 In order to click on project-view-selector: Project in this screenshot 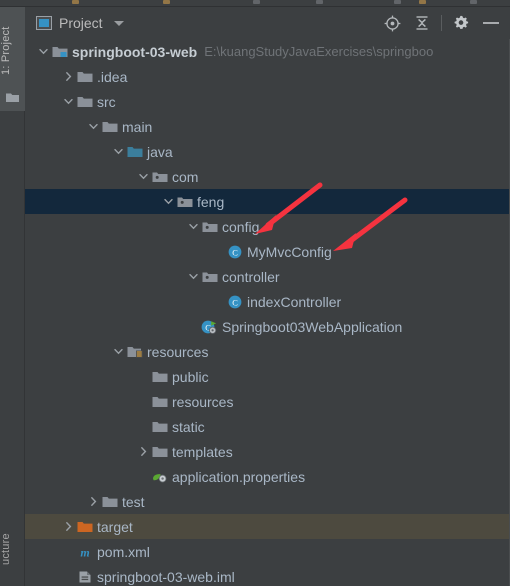, I will do `click(74, 23)`.